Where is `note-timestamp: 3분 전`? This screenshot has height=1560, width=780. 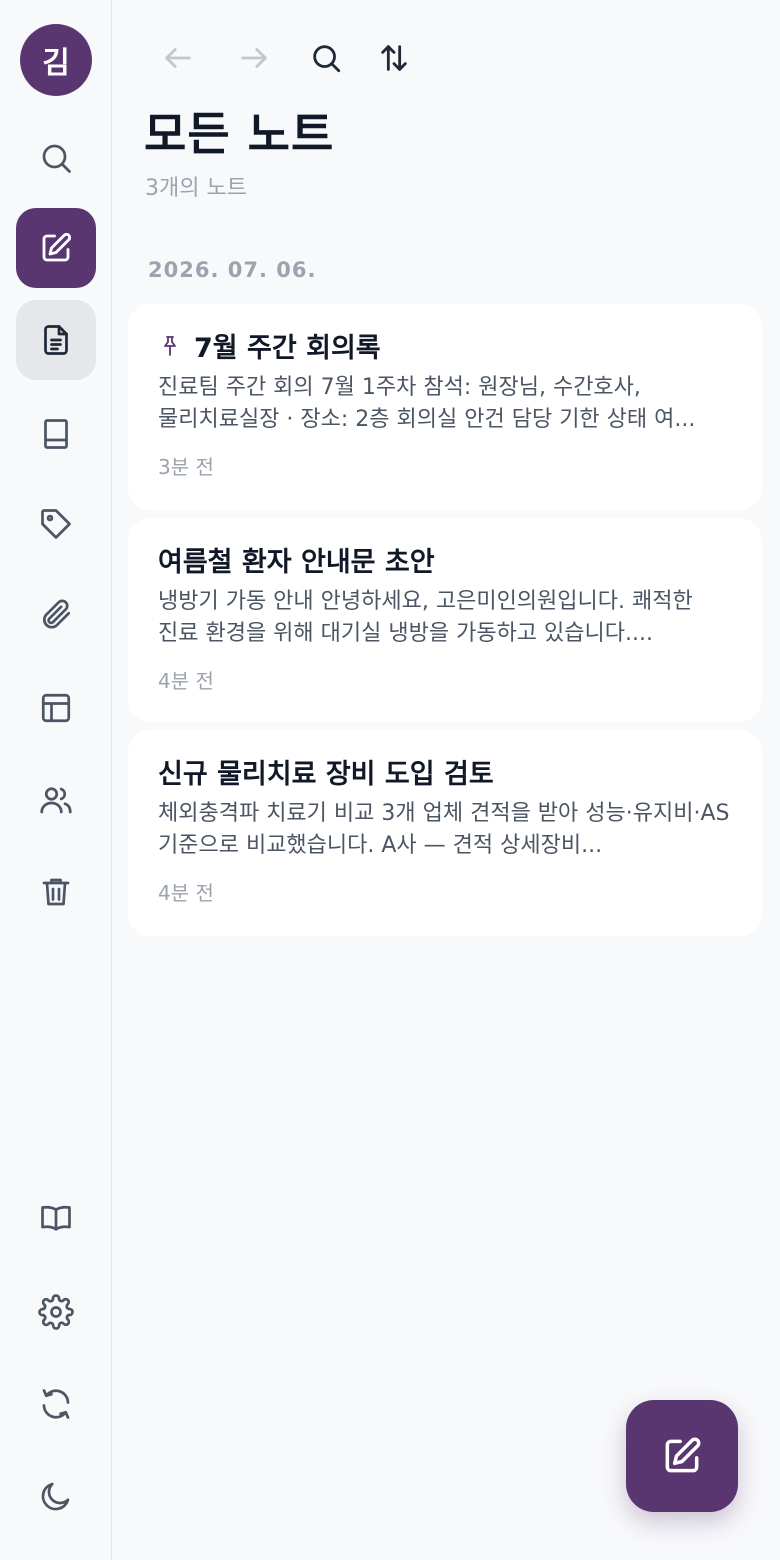
note-timestamp: 3분 전 is located at coordinates (186, 467).